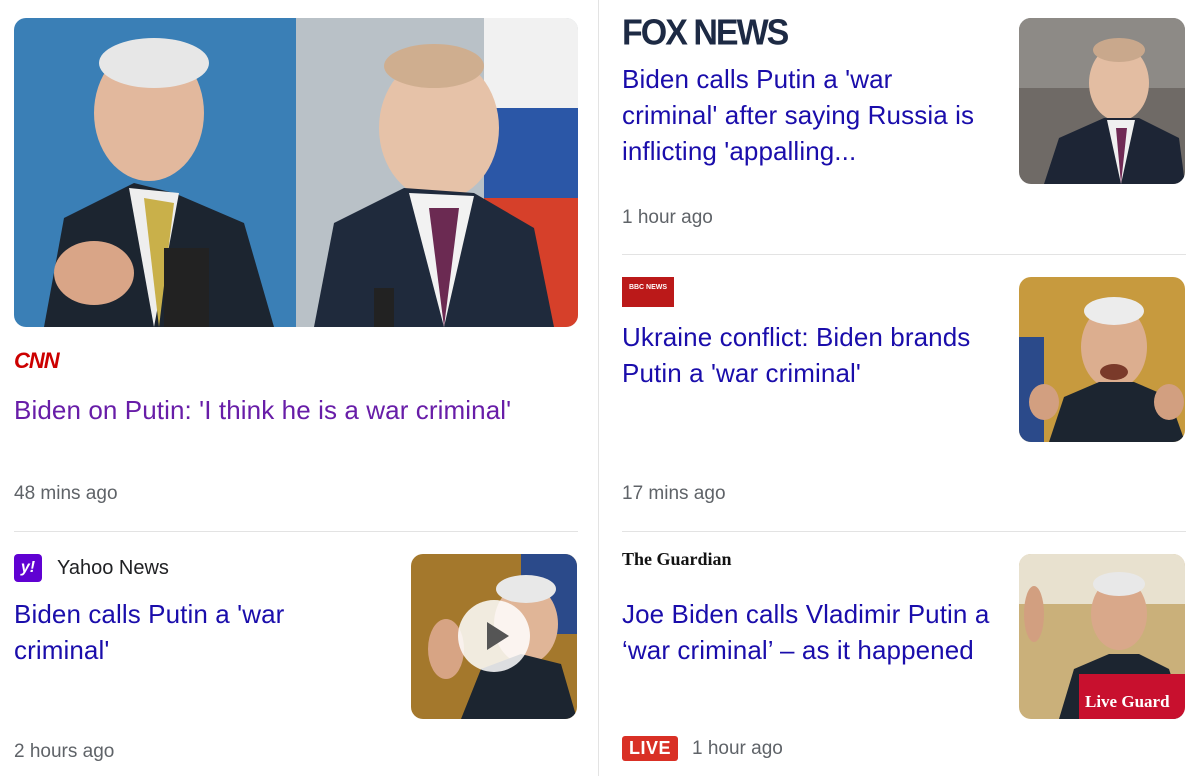 This screenshot has height=776, width=1200. I want to click on bbc-timestamp: 17 mins ago, so click(674, 493).